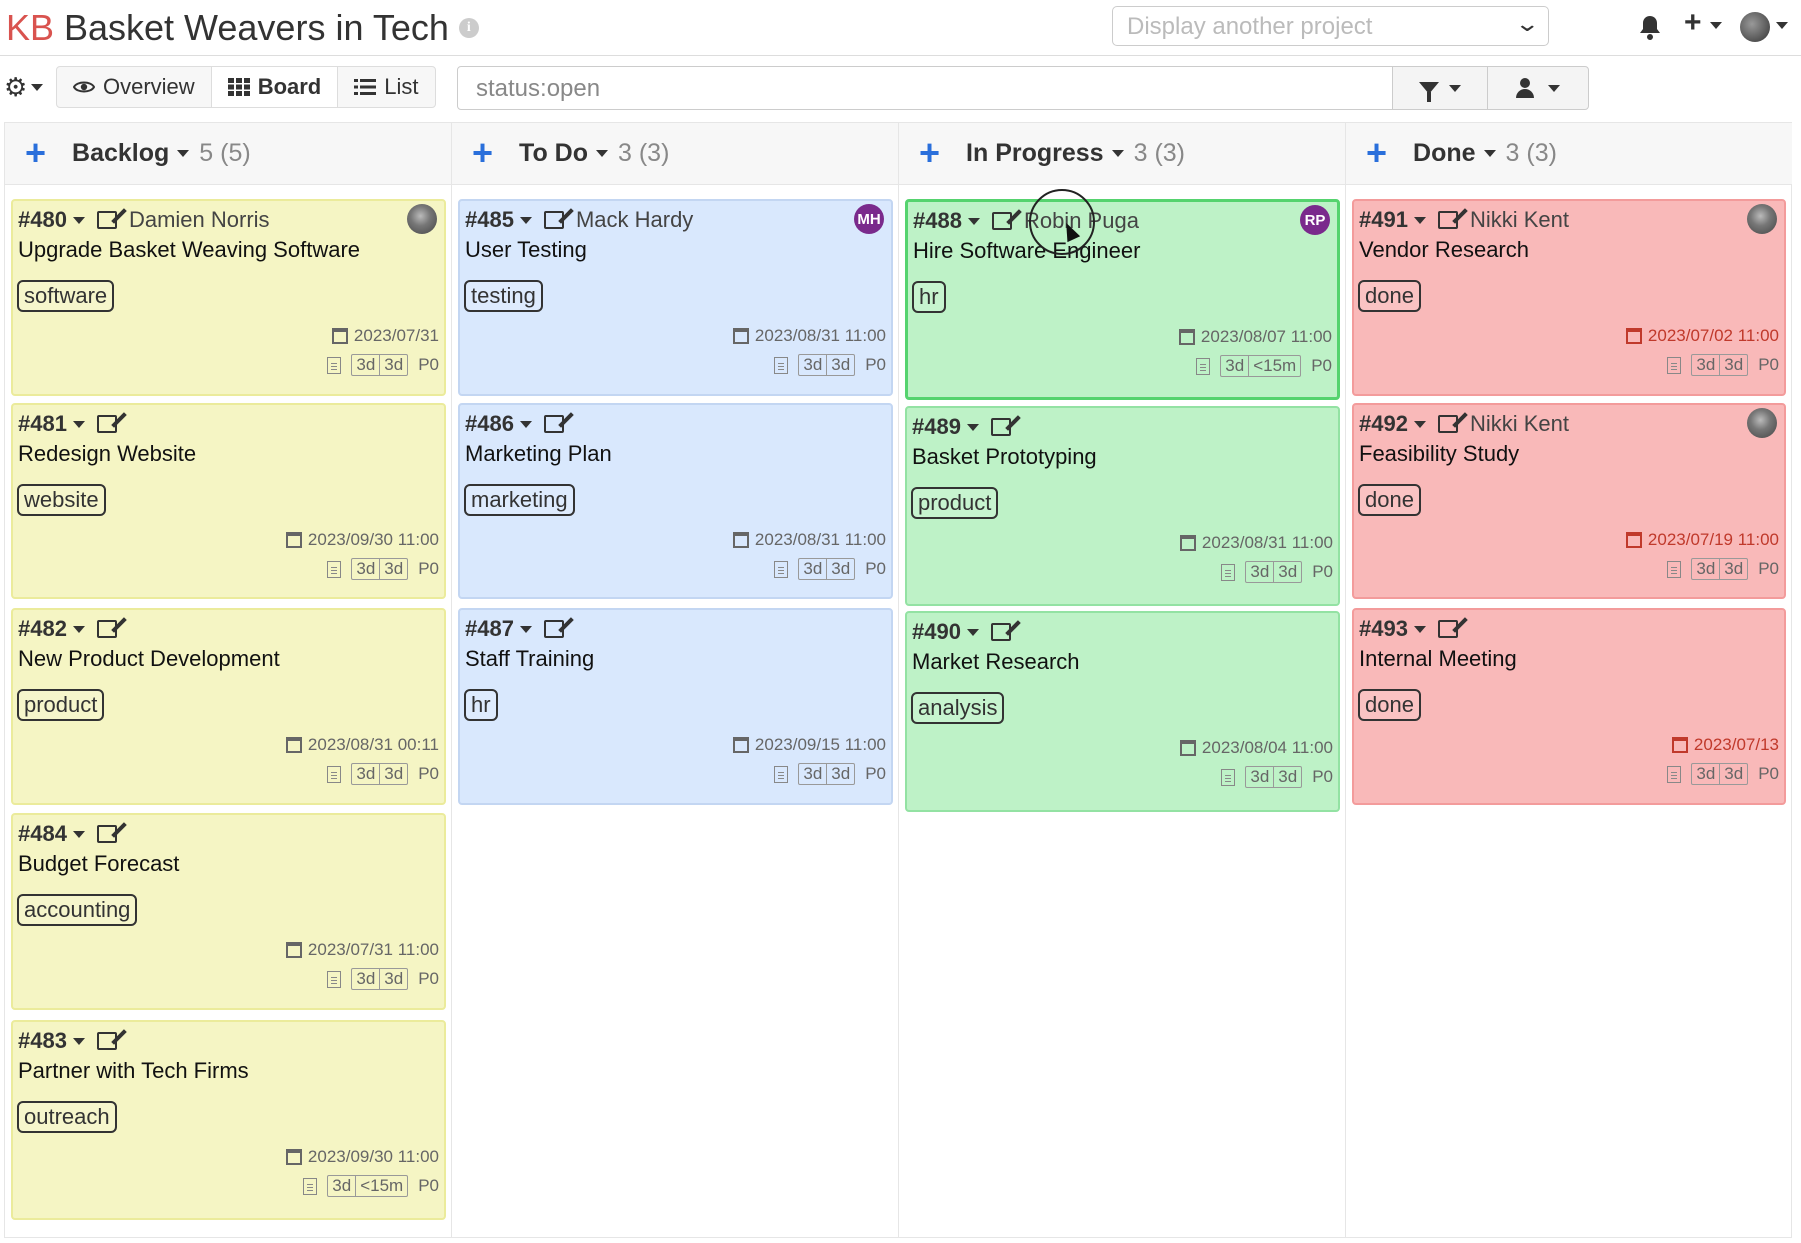 The height and width of the screenshot is (1243, 1801). Describe the element at coordinates (1004, 457) in the screenshot. I see `task-title-link: Basket Prototyping` at that location.